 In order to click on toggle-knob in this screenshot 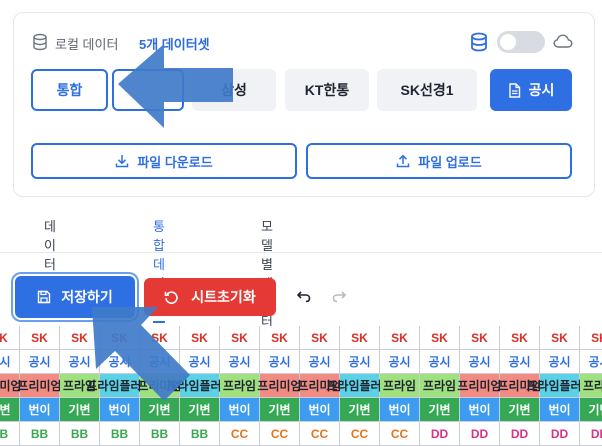, I will do `click(508, 42)`.